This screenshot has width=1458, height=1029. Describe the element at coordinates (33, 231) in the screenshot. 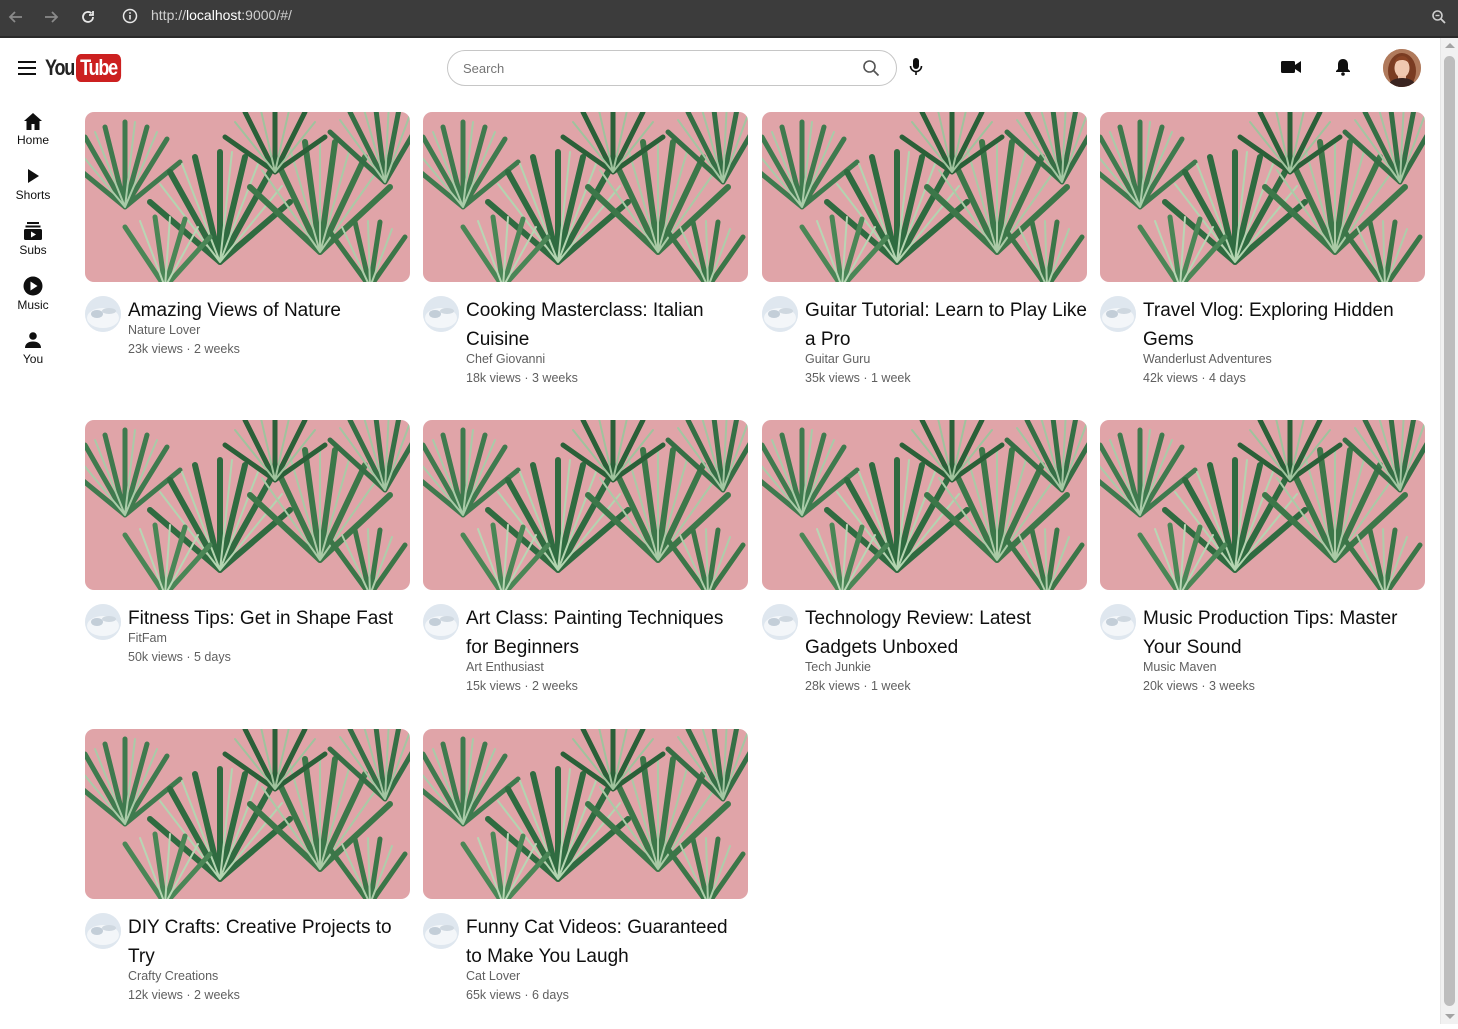

I see `subscriptions-icon` at that location.